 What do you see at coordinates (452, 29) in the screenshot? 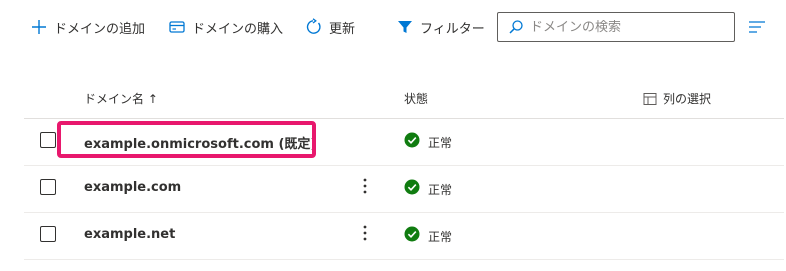
I see `filter-label: フィルター` at bounding box center [452, 29].